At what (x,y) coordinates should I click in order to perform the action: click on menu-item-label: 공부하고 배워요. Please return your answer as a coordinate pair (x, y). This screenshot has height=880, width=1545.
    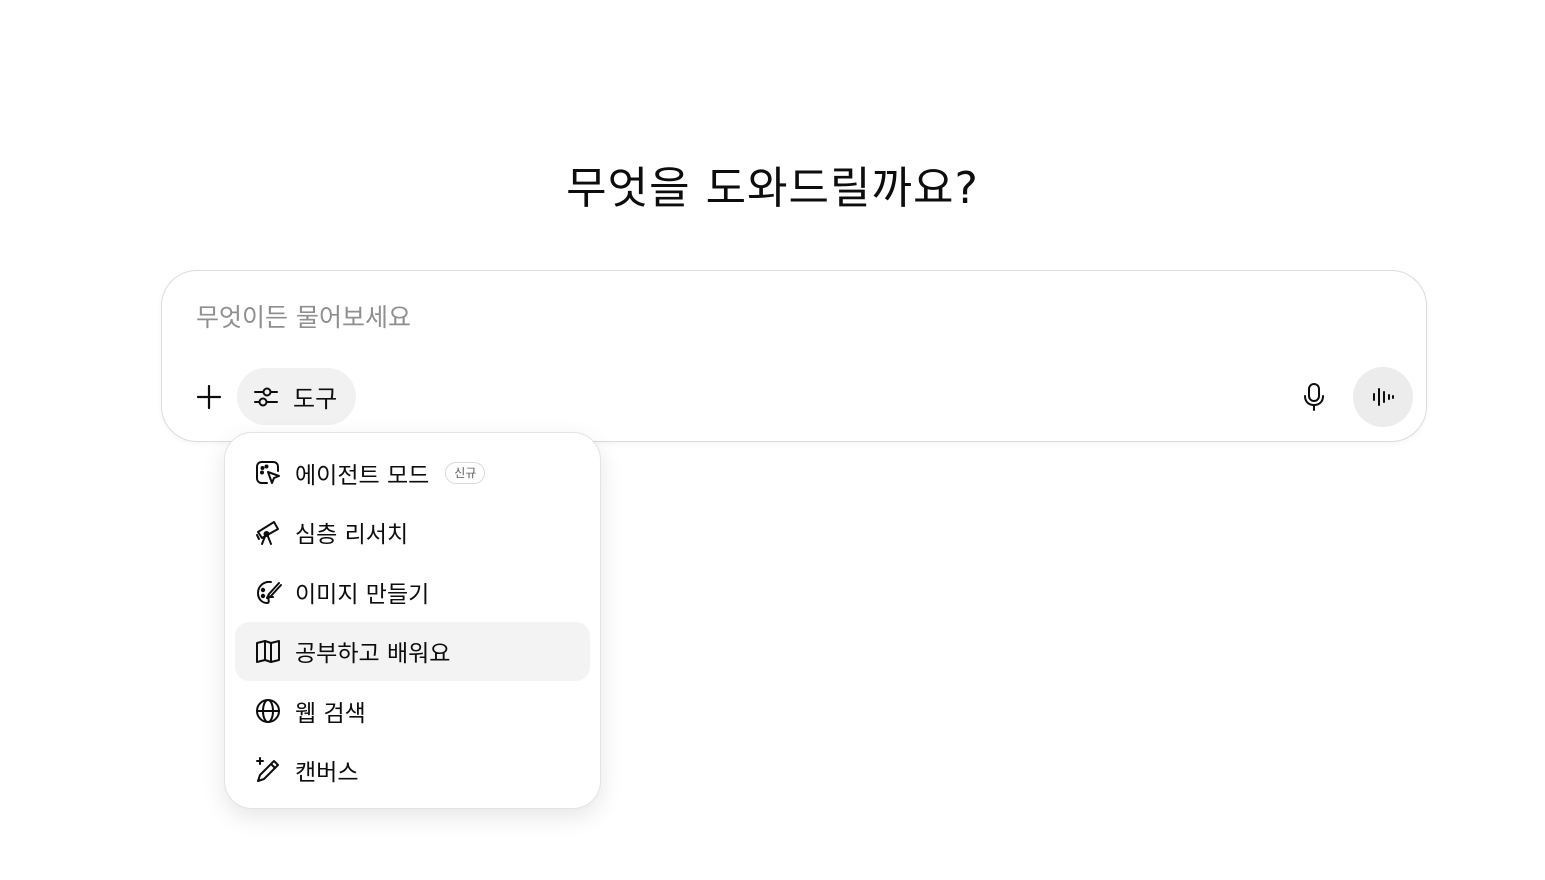
    Looking at the image, I should click on (373, 654).